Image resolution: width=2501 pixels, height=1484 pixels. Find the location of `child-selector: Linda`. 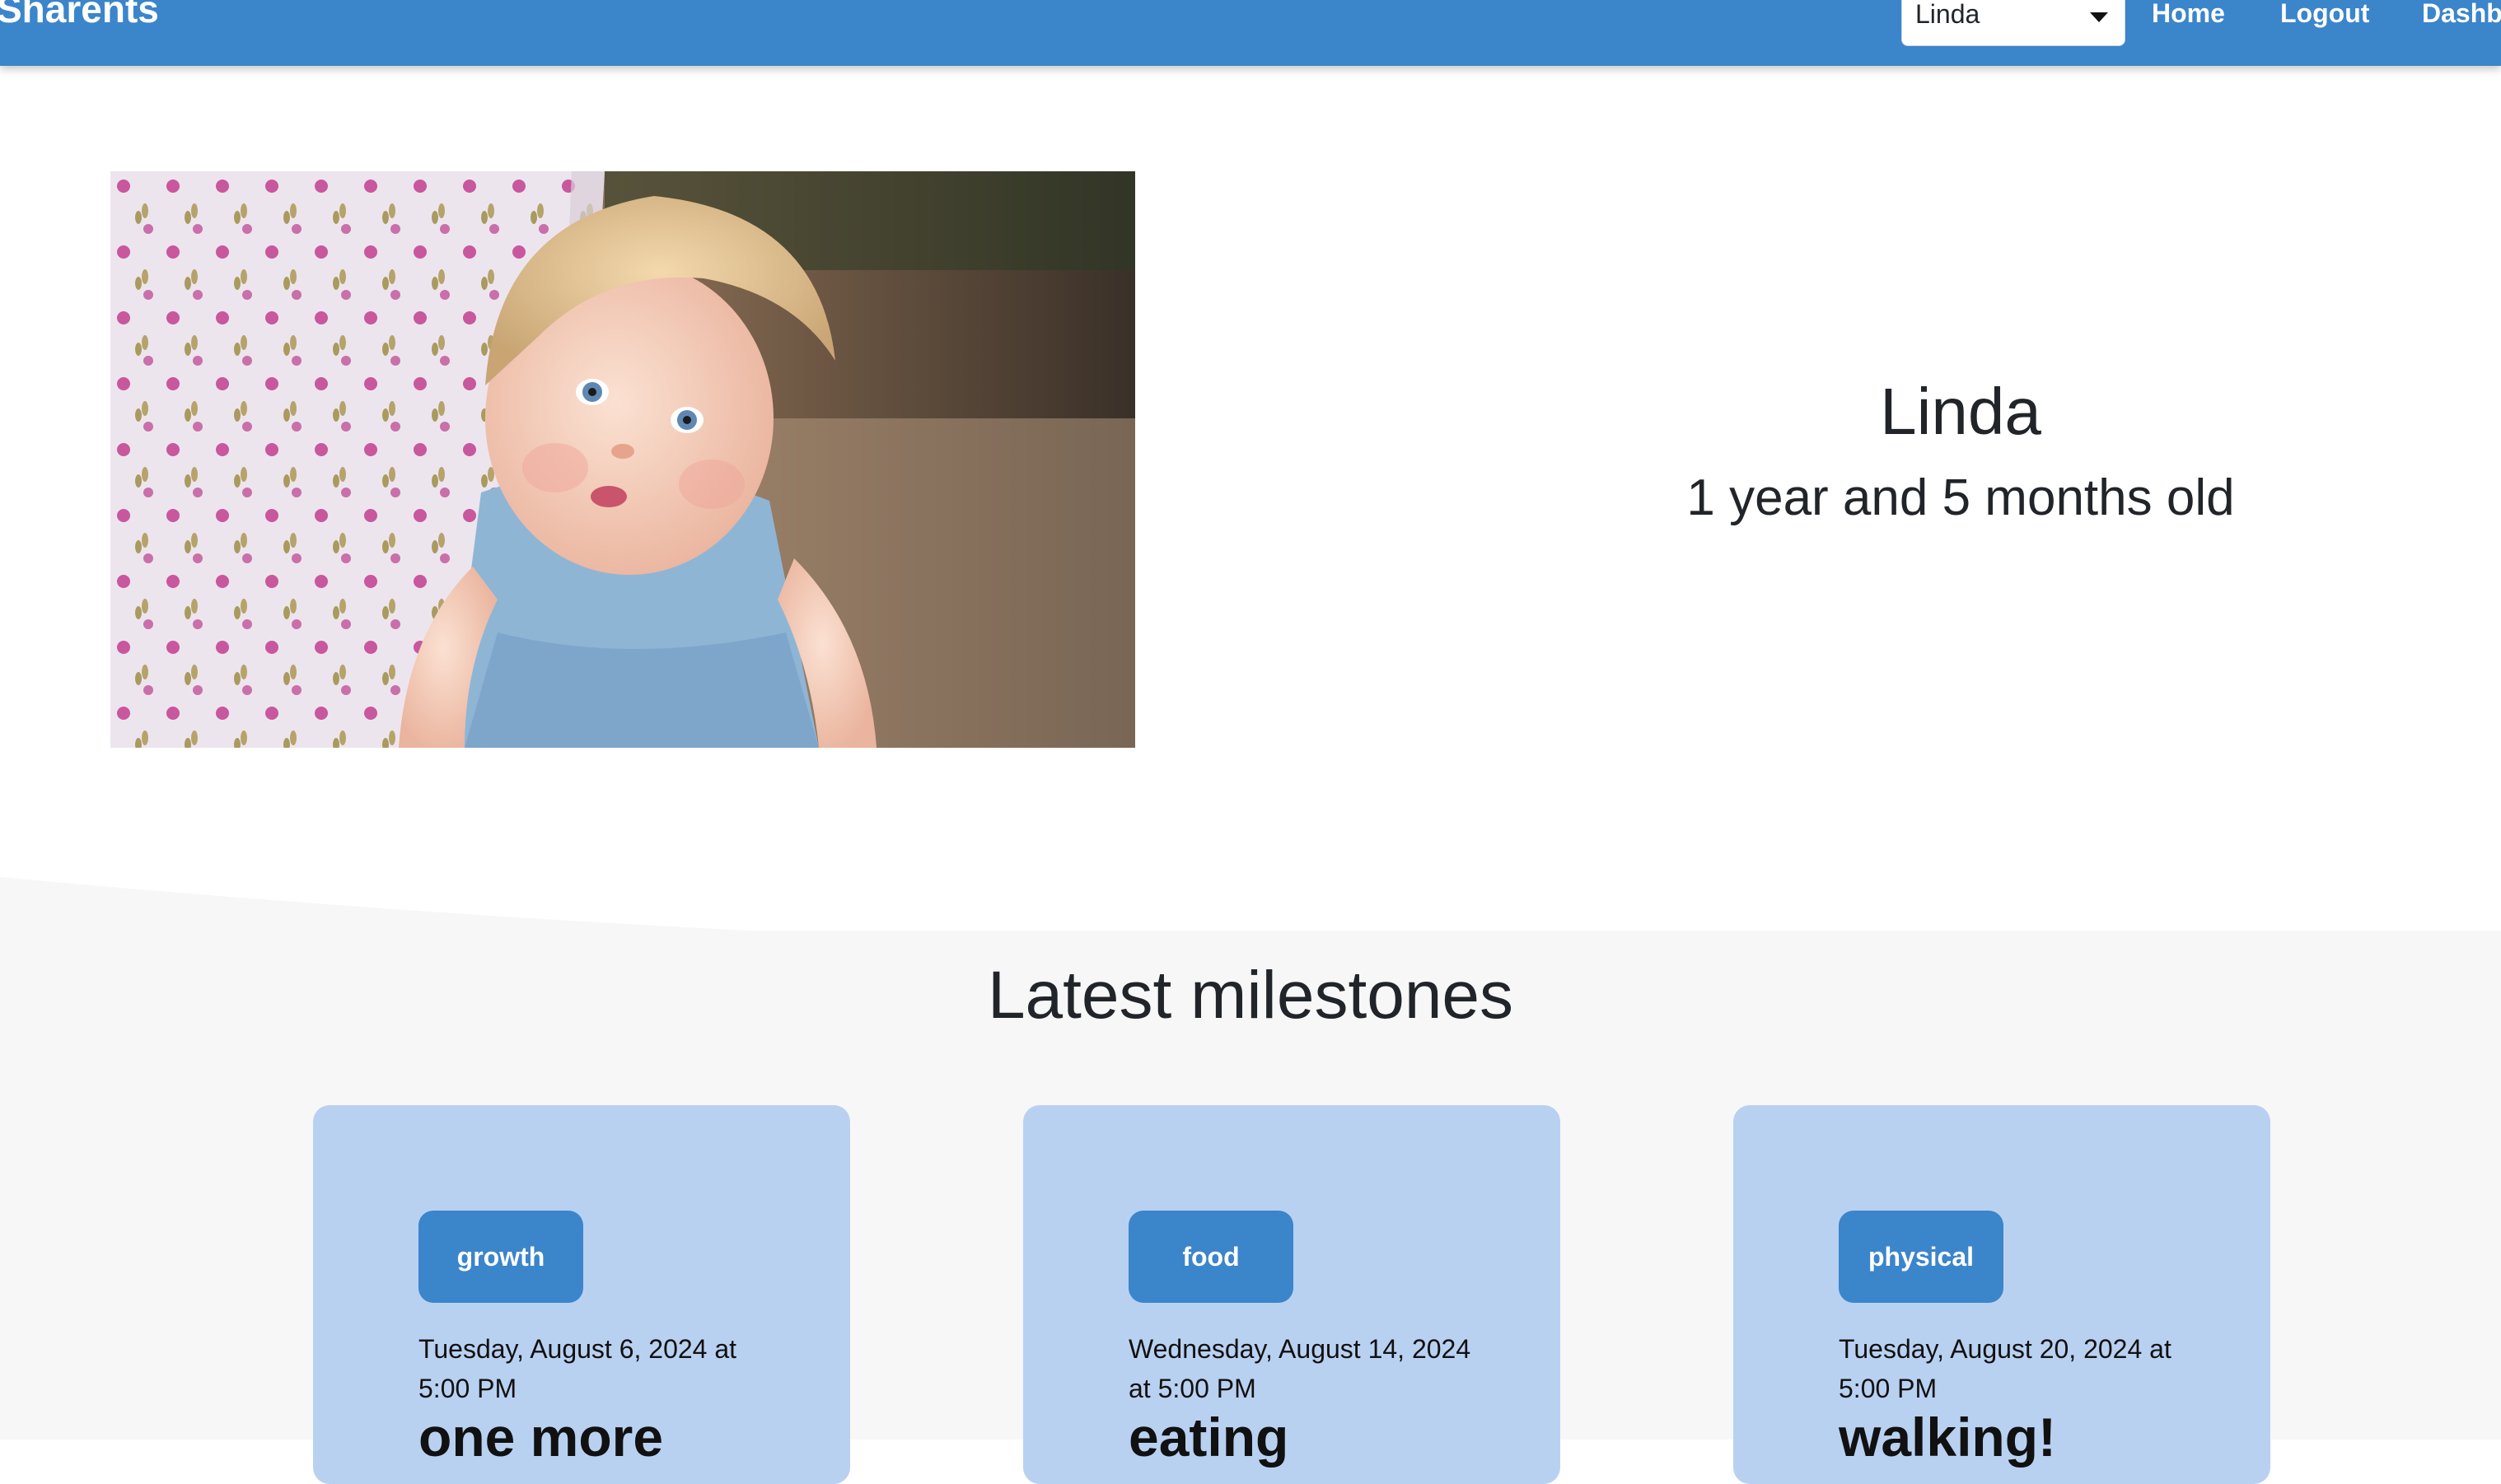

child-selector: Linda is located at coordinates (2013, 23).